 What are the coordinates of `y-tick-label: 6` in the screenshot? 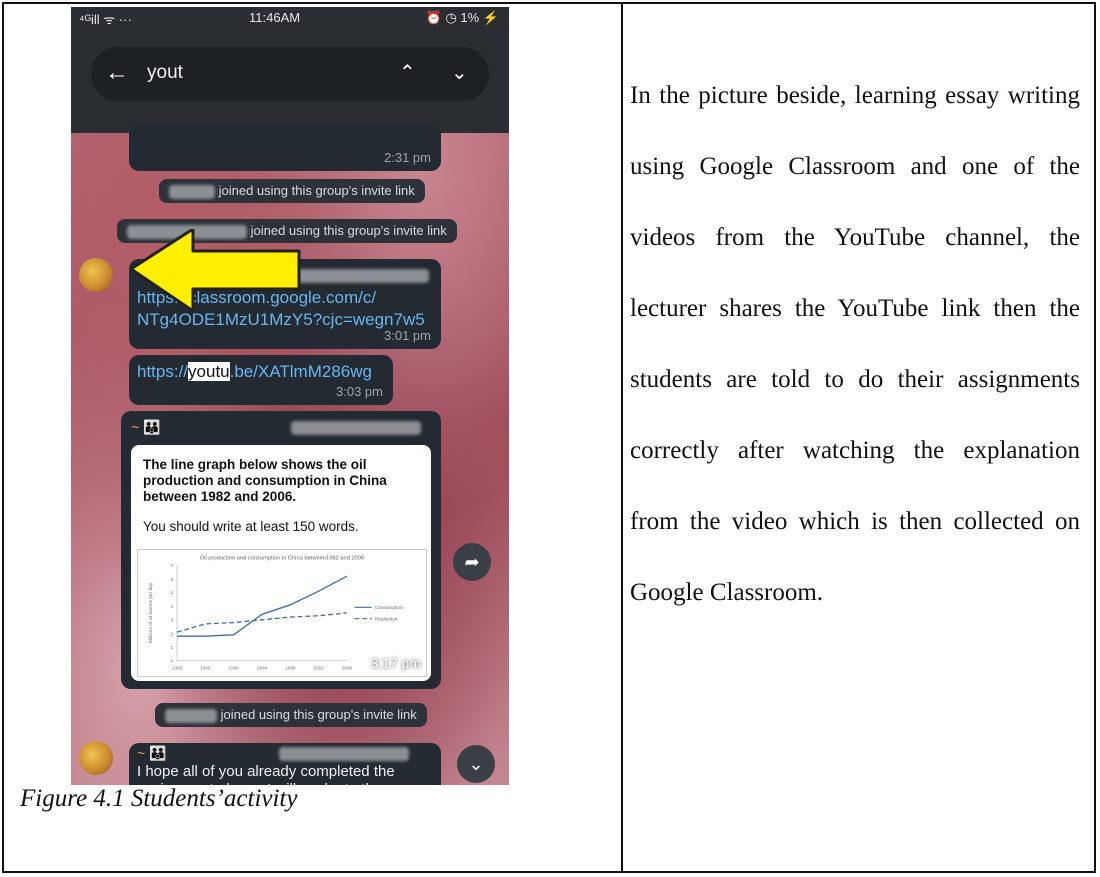 It's located at (172, 580).